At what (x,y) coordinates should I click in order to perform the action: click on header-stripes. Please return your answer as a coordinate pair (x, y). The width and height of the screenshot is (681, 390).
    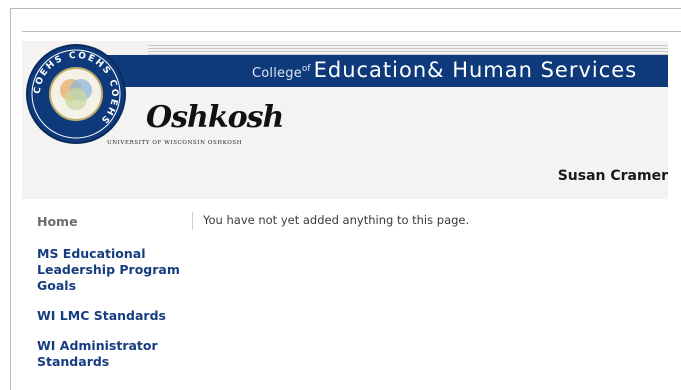
    Looking at the image, I should click on (408, 50).